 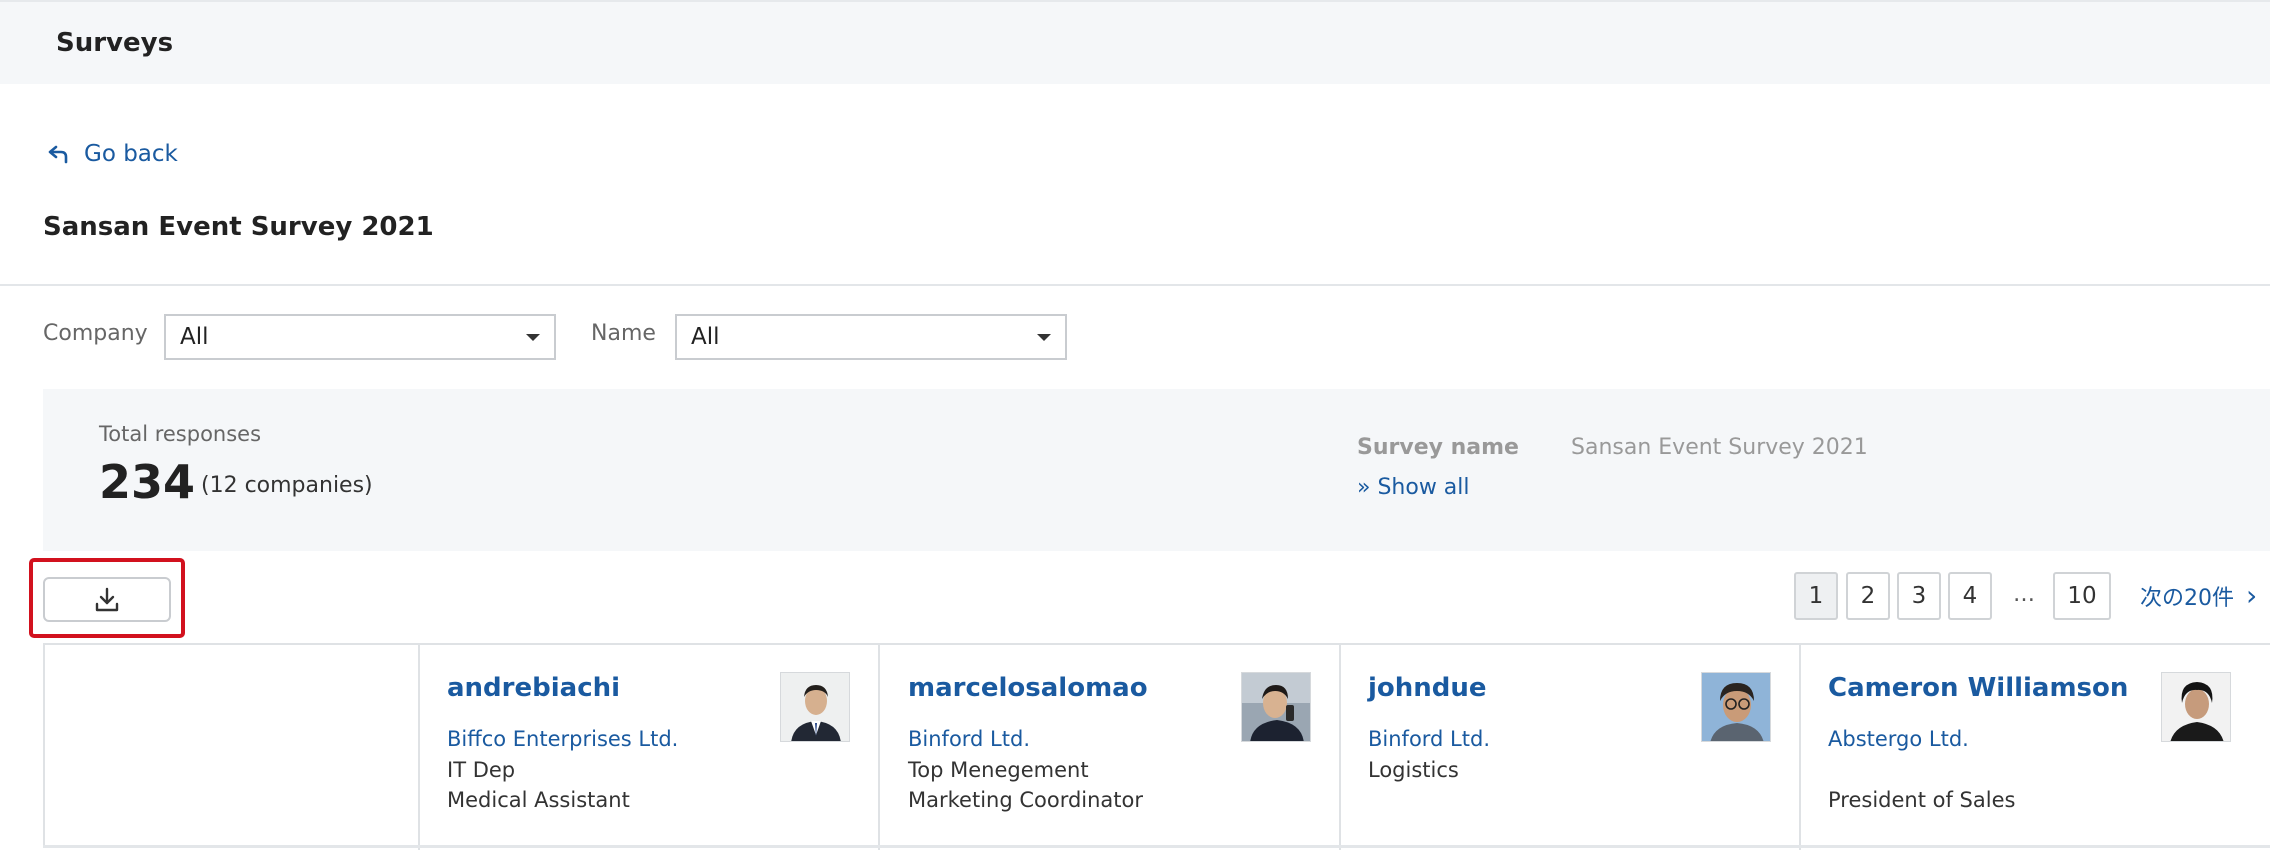 I want to click on next-page-link: 次の20件 ›, so click(x=2198, y=596).